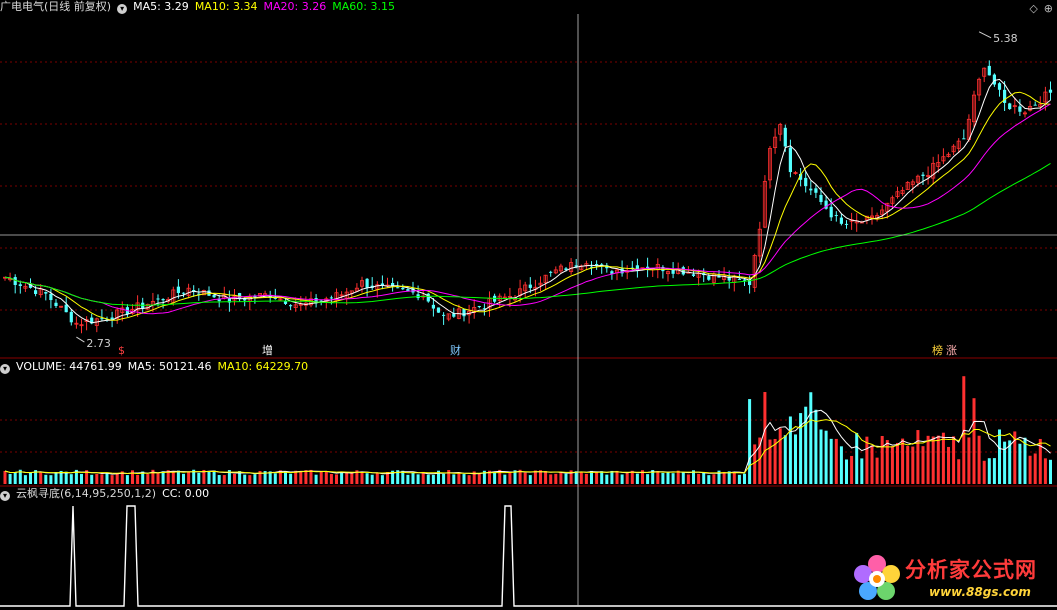 The image size is (1057, 610). I want to click on diamond-icon: ◇, so click(1033, 8).